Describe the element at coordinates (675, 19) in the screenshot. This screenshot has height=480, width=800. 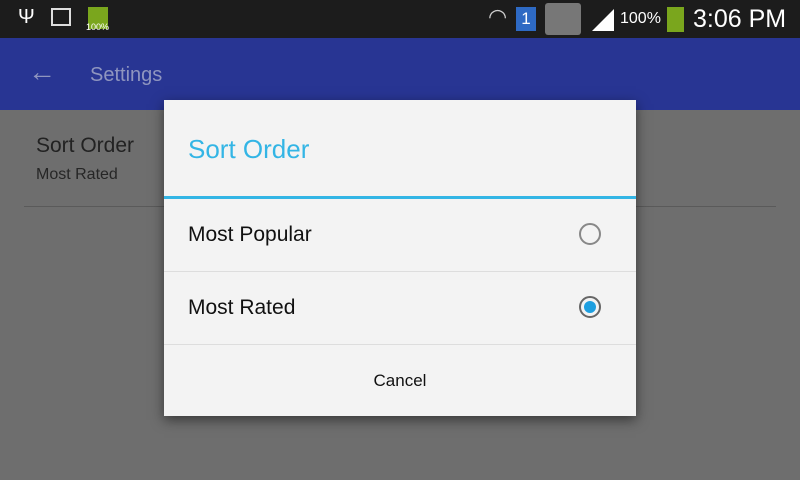
I see `battery-icon` at that location.